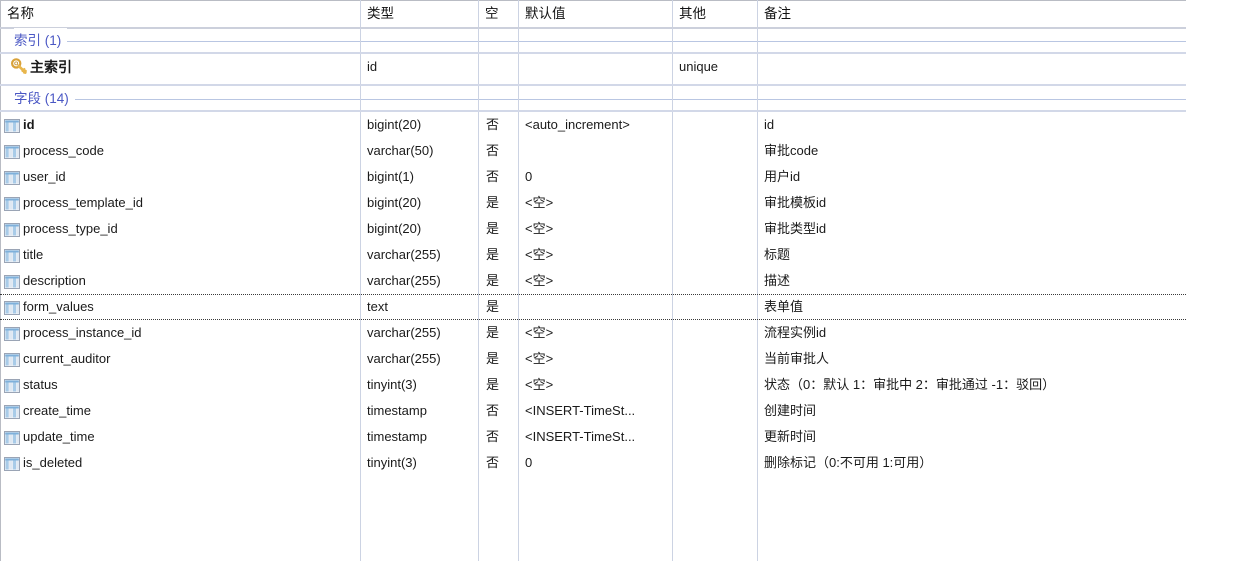  What do you see at coordinates (180, 151) in the screenshot?
I see `cell-name: process_code` at bounding box center [180, 151].